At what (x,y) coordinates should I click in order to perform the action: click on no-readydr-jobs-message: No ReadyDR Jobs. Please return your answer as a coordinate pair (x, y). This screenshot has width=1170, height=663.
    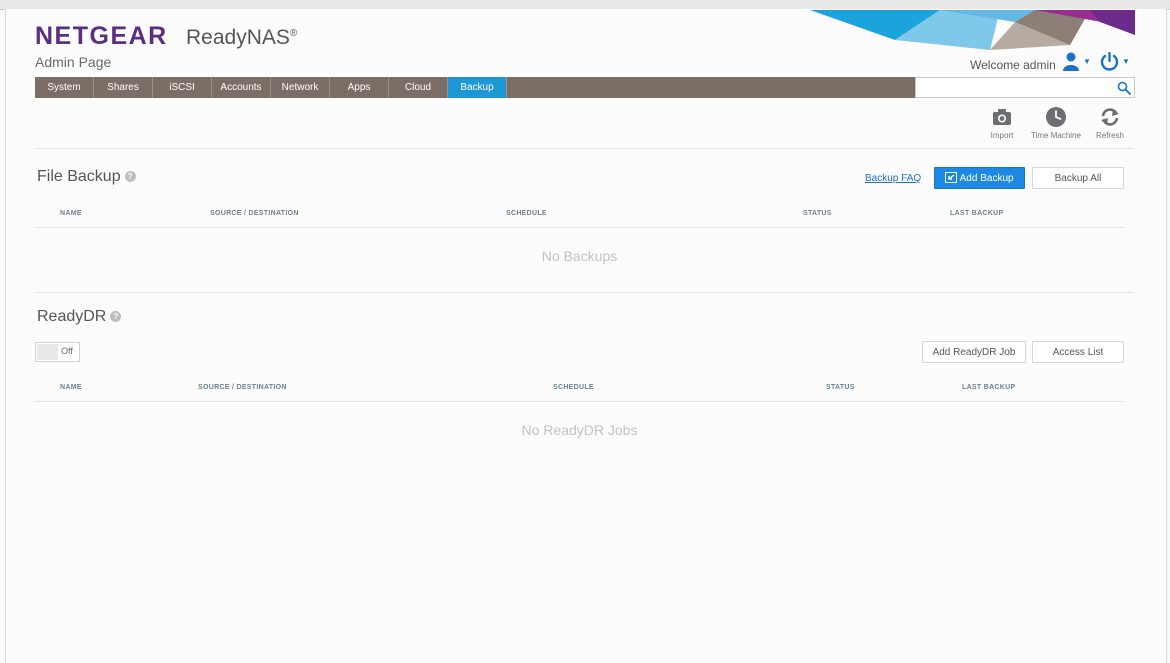
    Looking at the image, I should click on (579, 430).